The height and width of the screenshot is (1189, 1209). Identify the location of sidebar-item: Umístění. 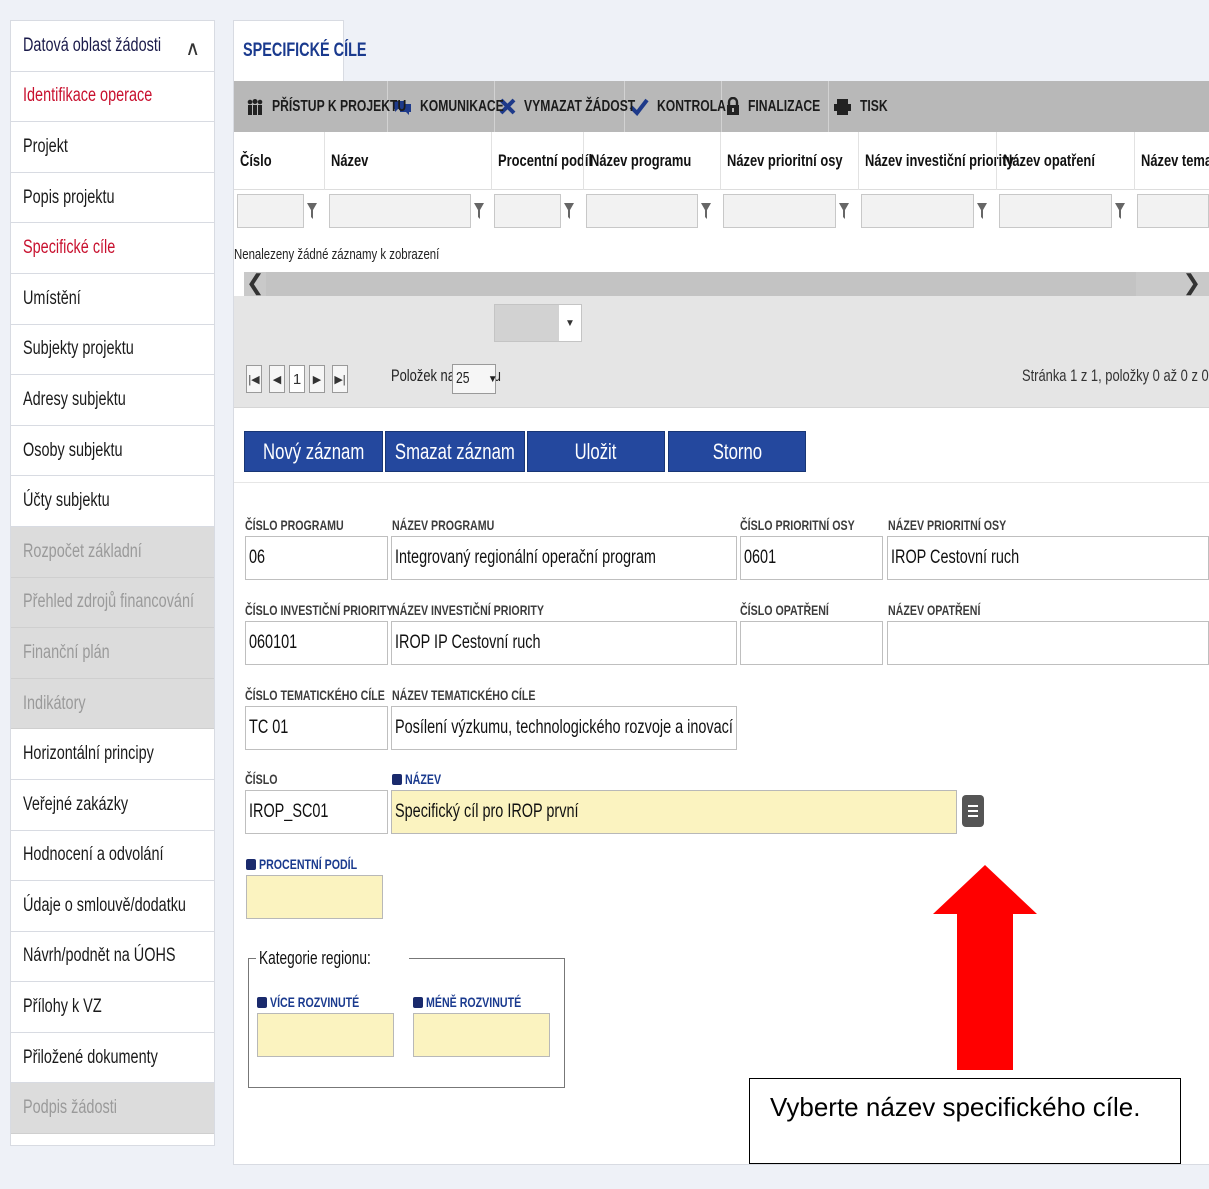
(112, 299).